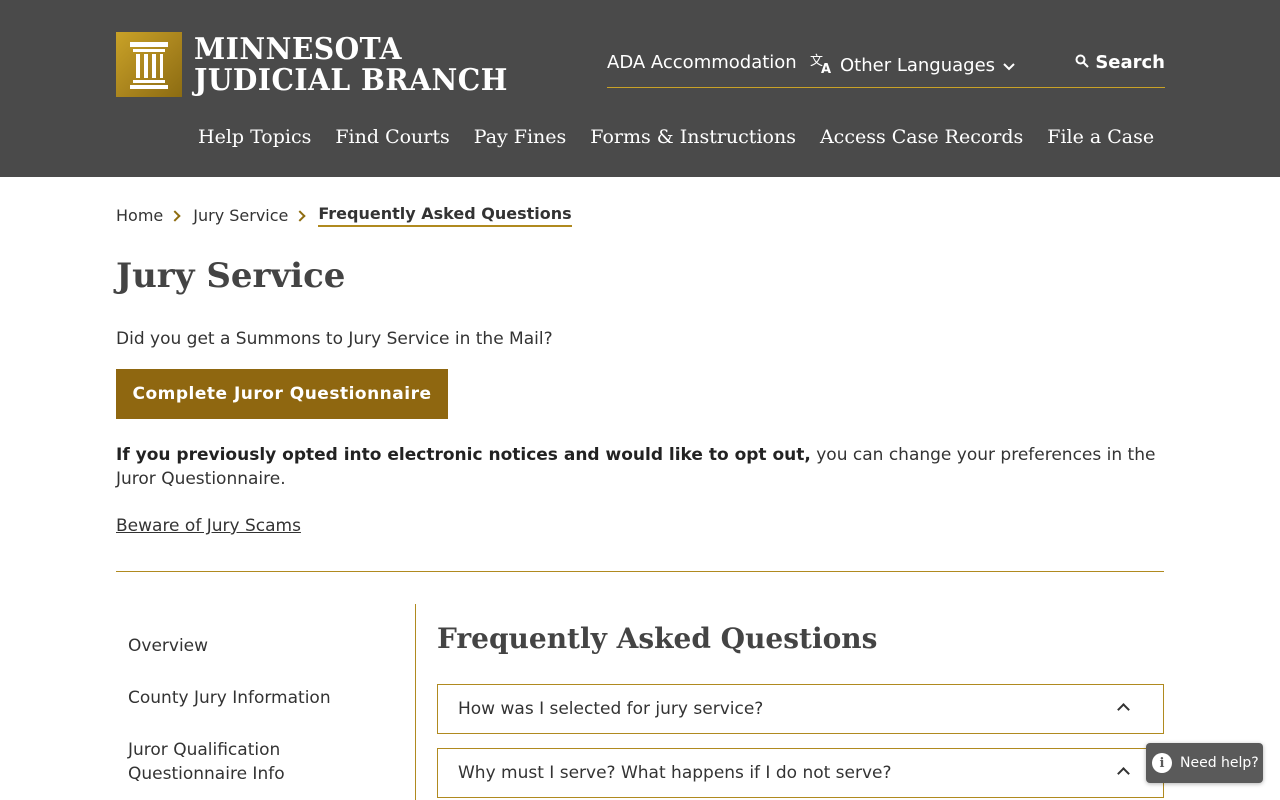  I want to click on nav-help-topics: Help Topics, so click(254, 137).